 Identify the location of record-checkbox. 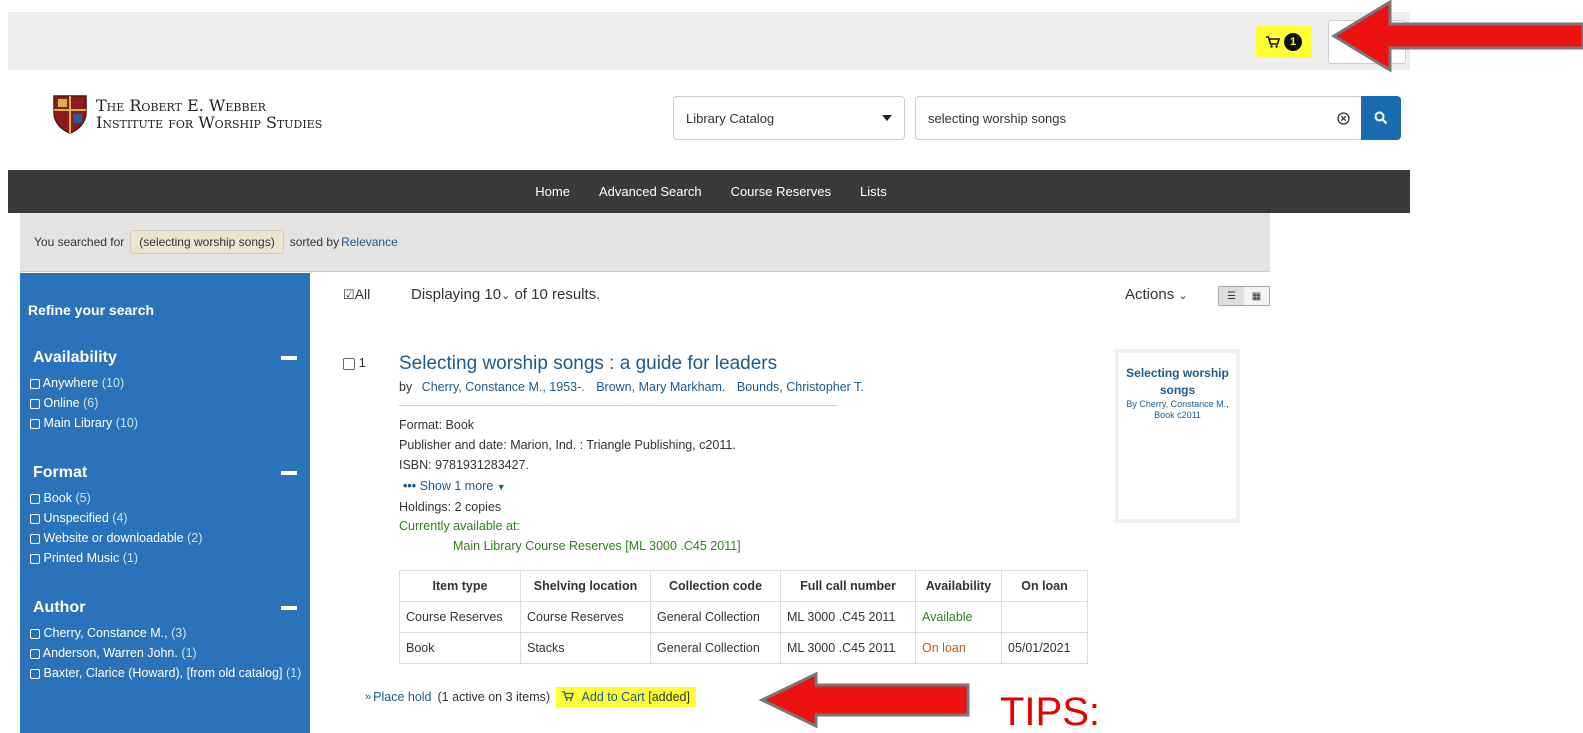
(349, 363).